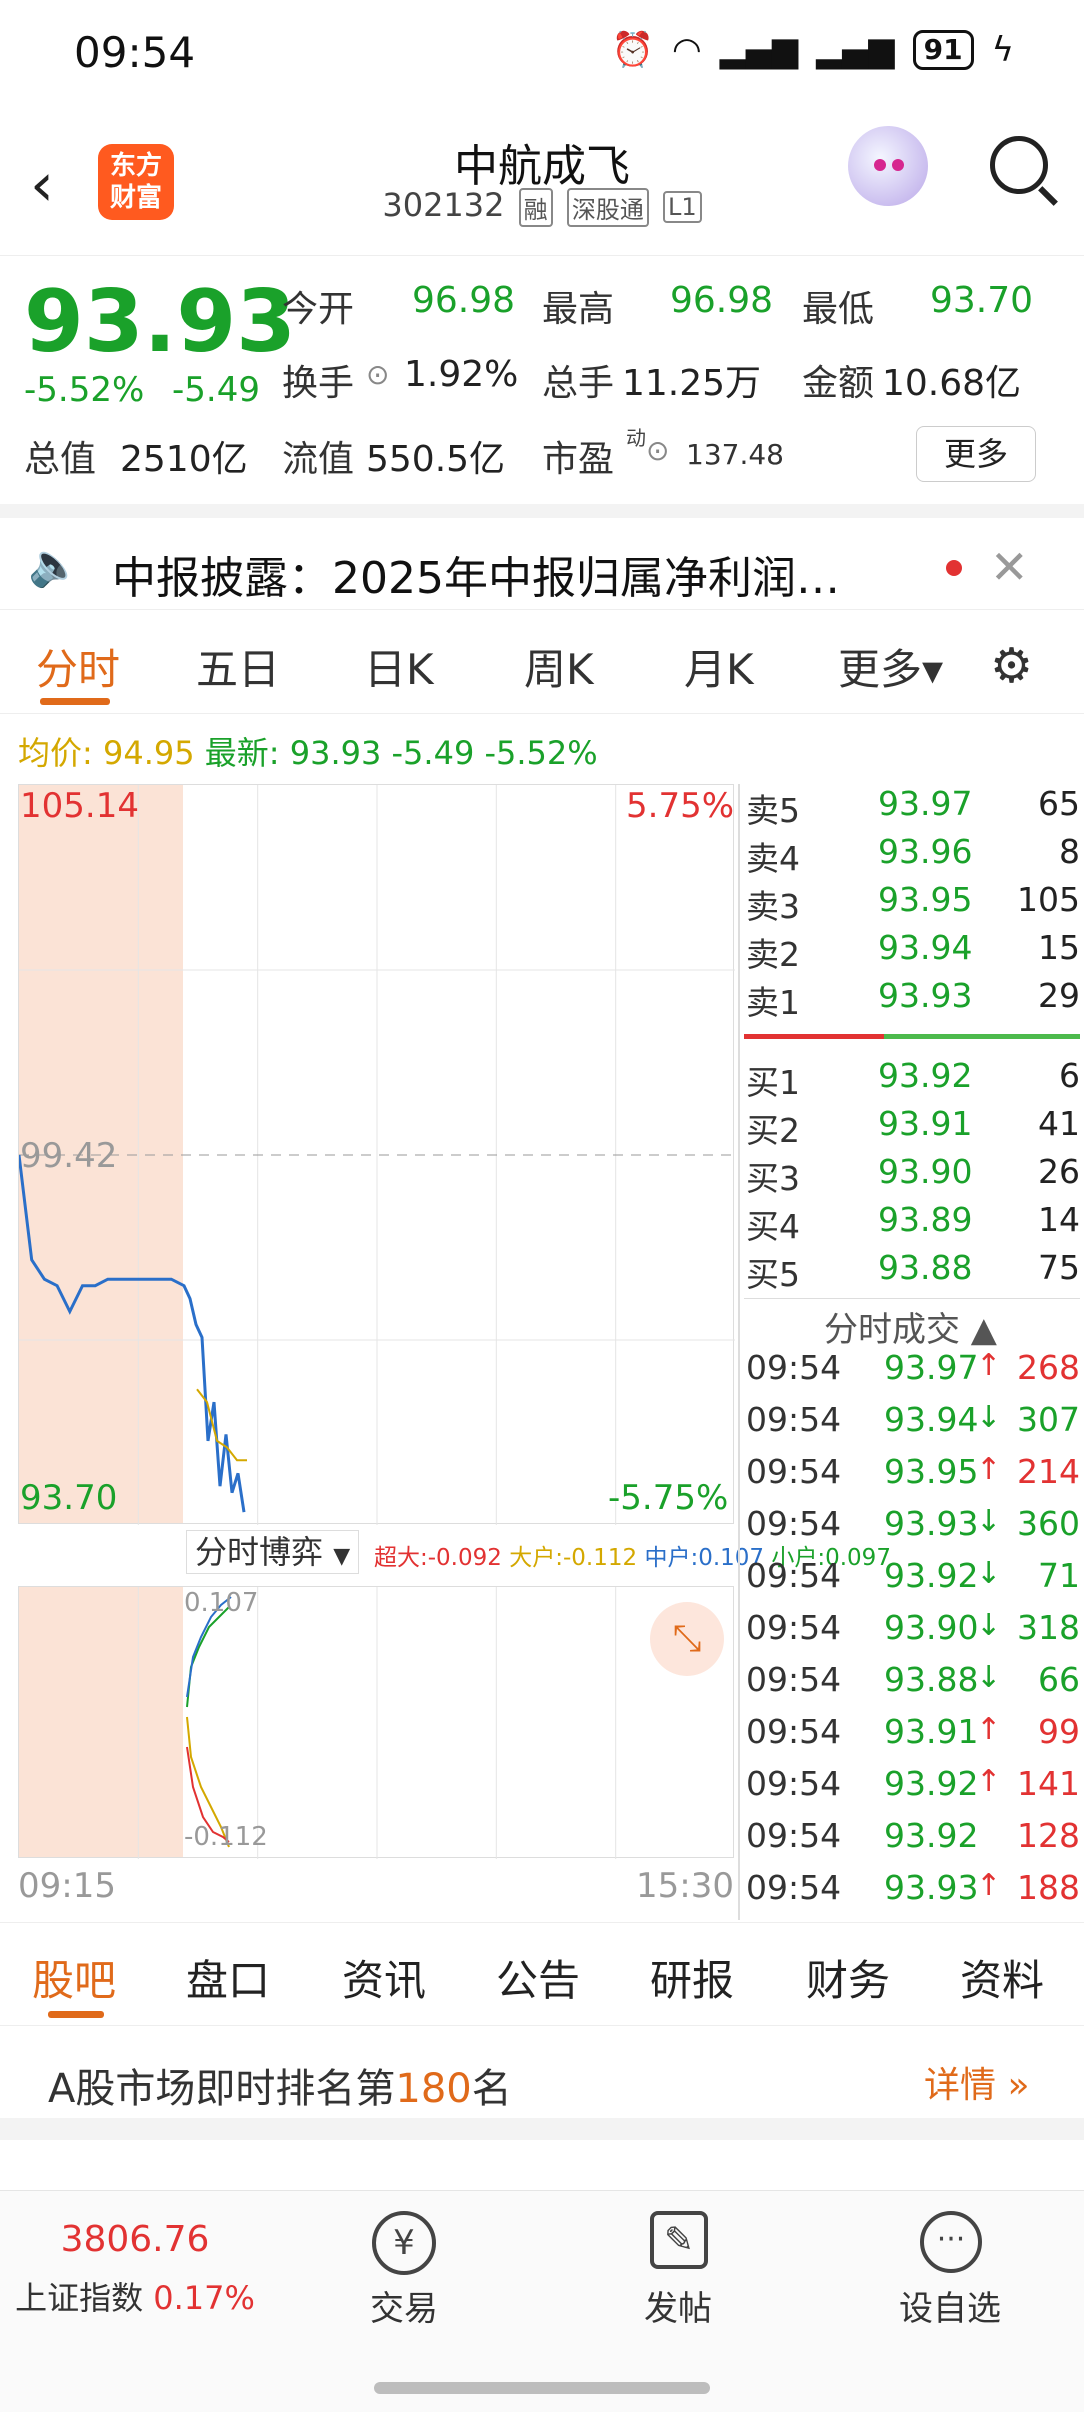 This screenshot has height=2412, width=1084. I want to click on rank-detail-link: 详情 », so click(976, 2082).